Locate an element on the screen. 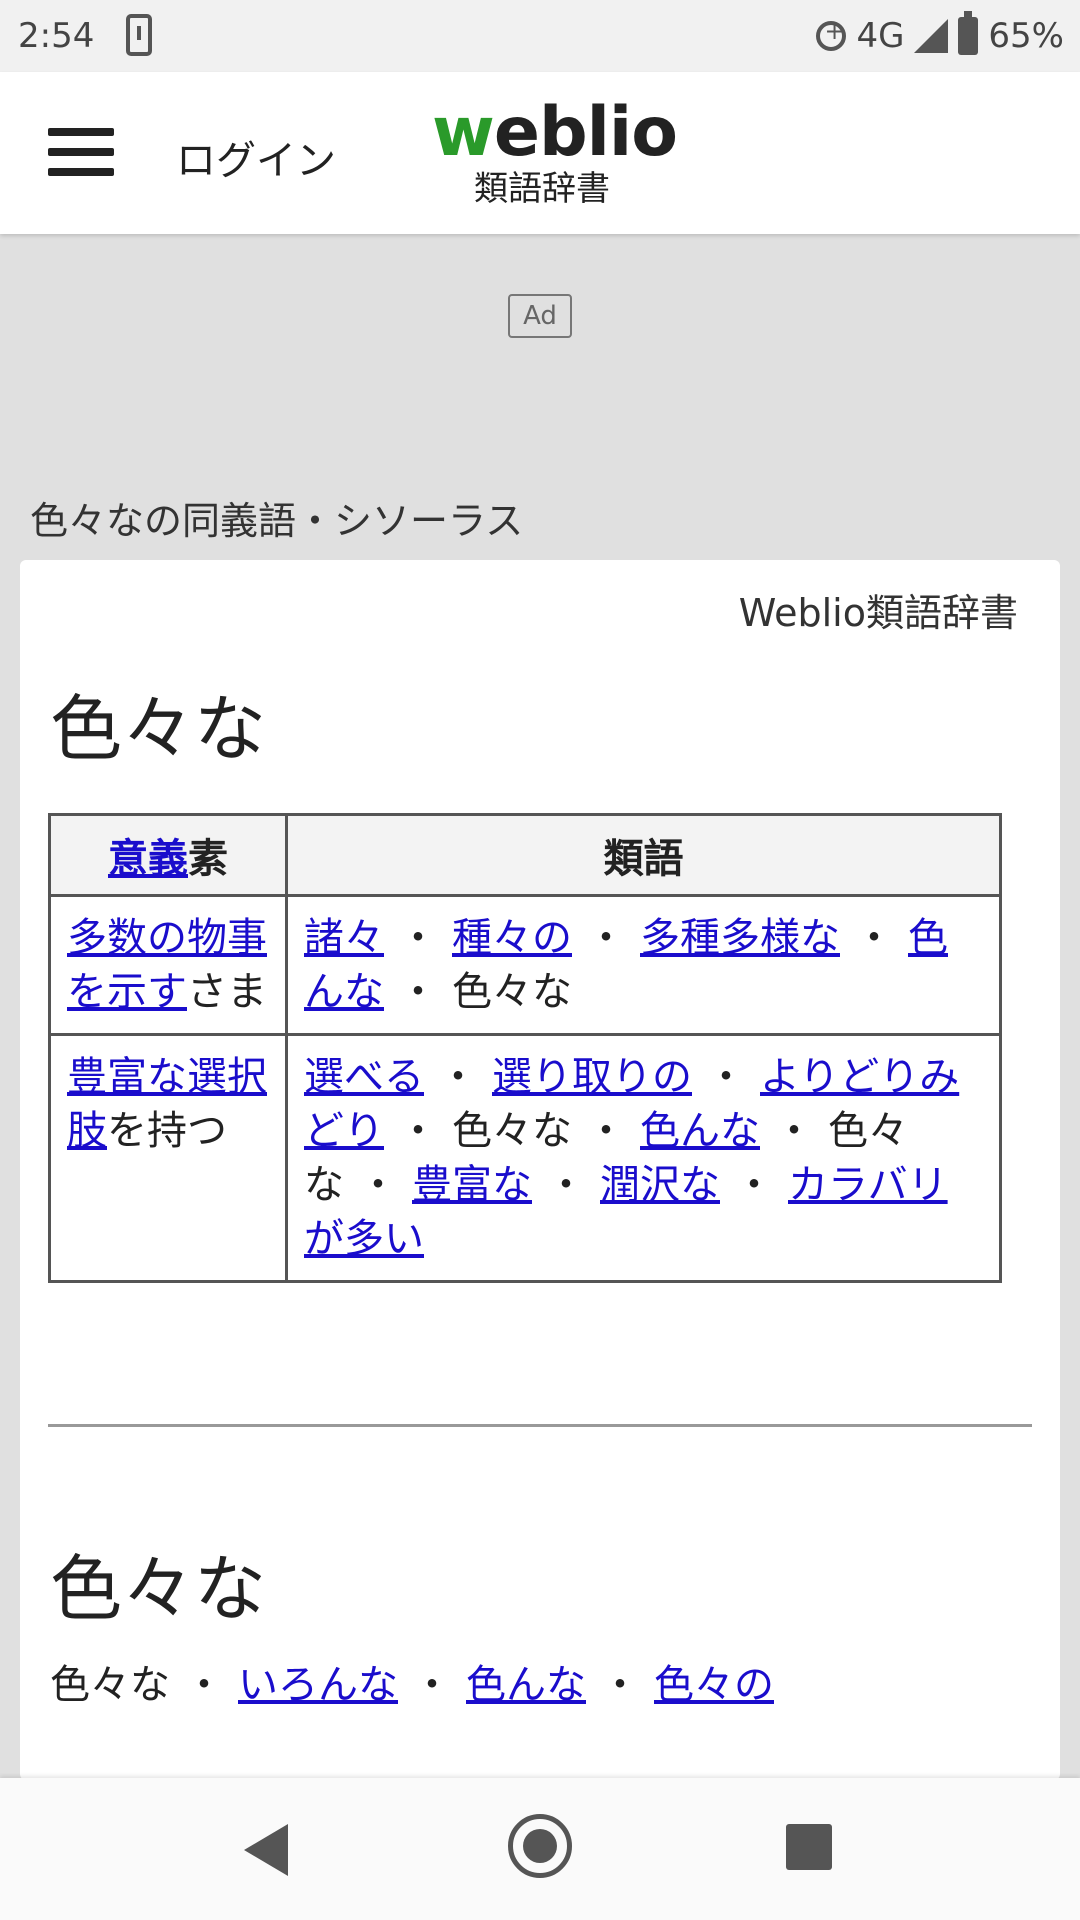  status-time: 2:54 is located at coordinates (56, 36).